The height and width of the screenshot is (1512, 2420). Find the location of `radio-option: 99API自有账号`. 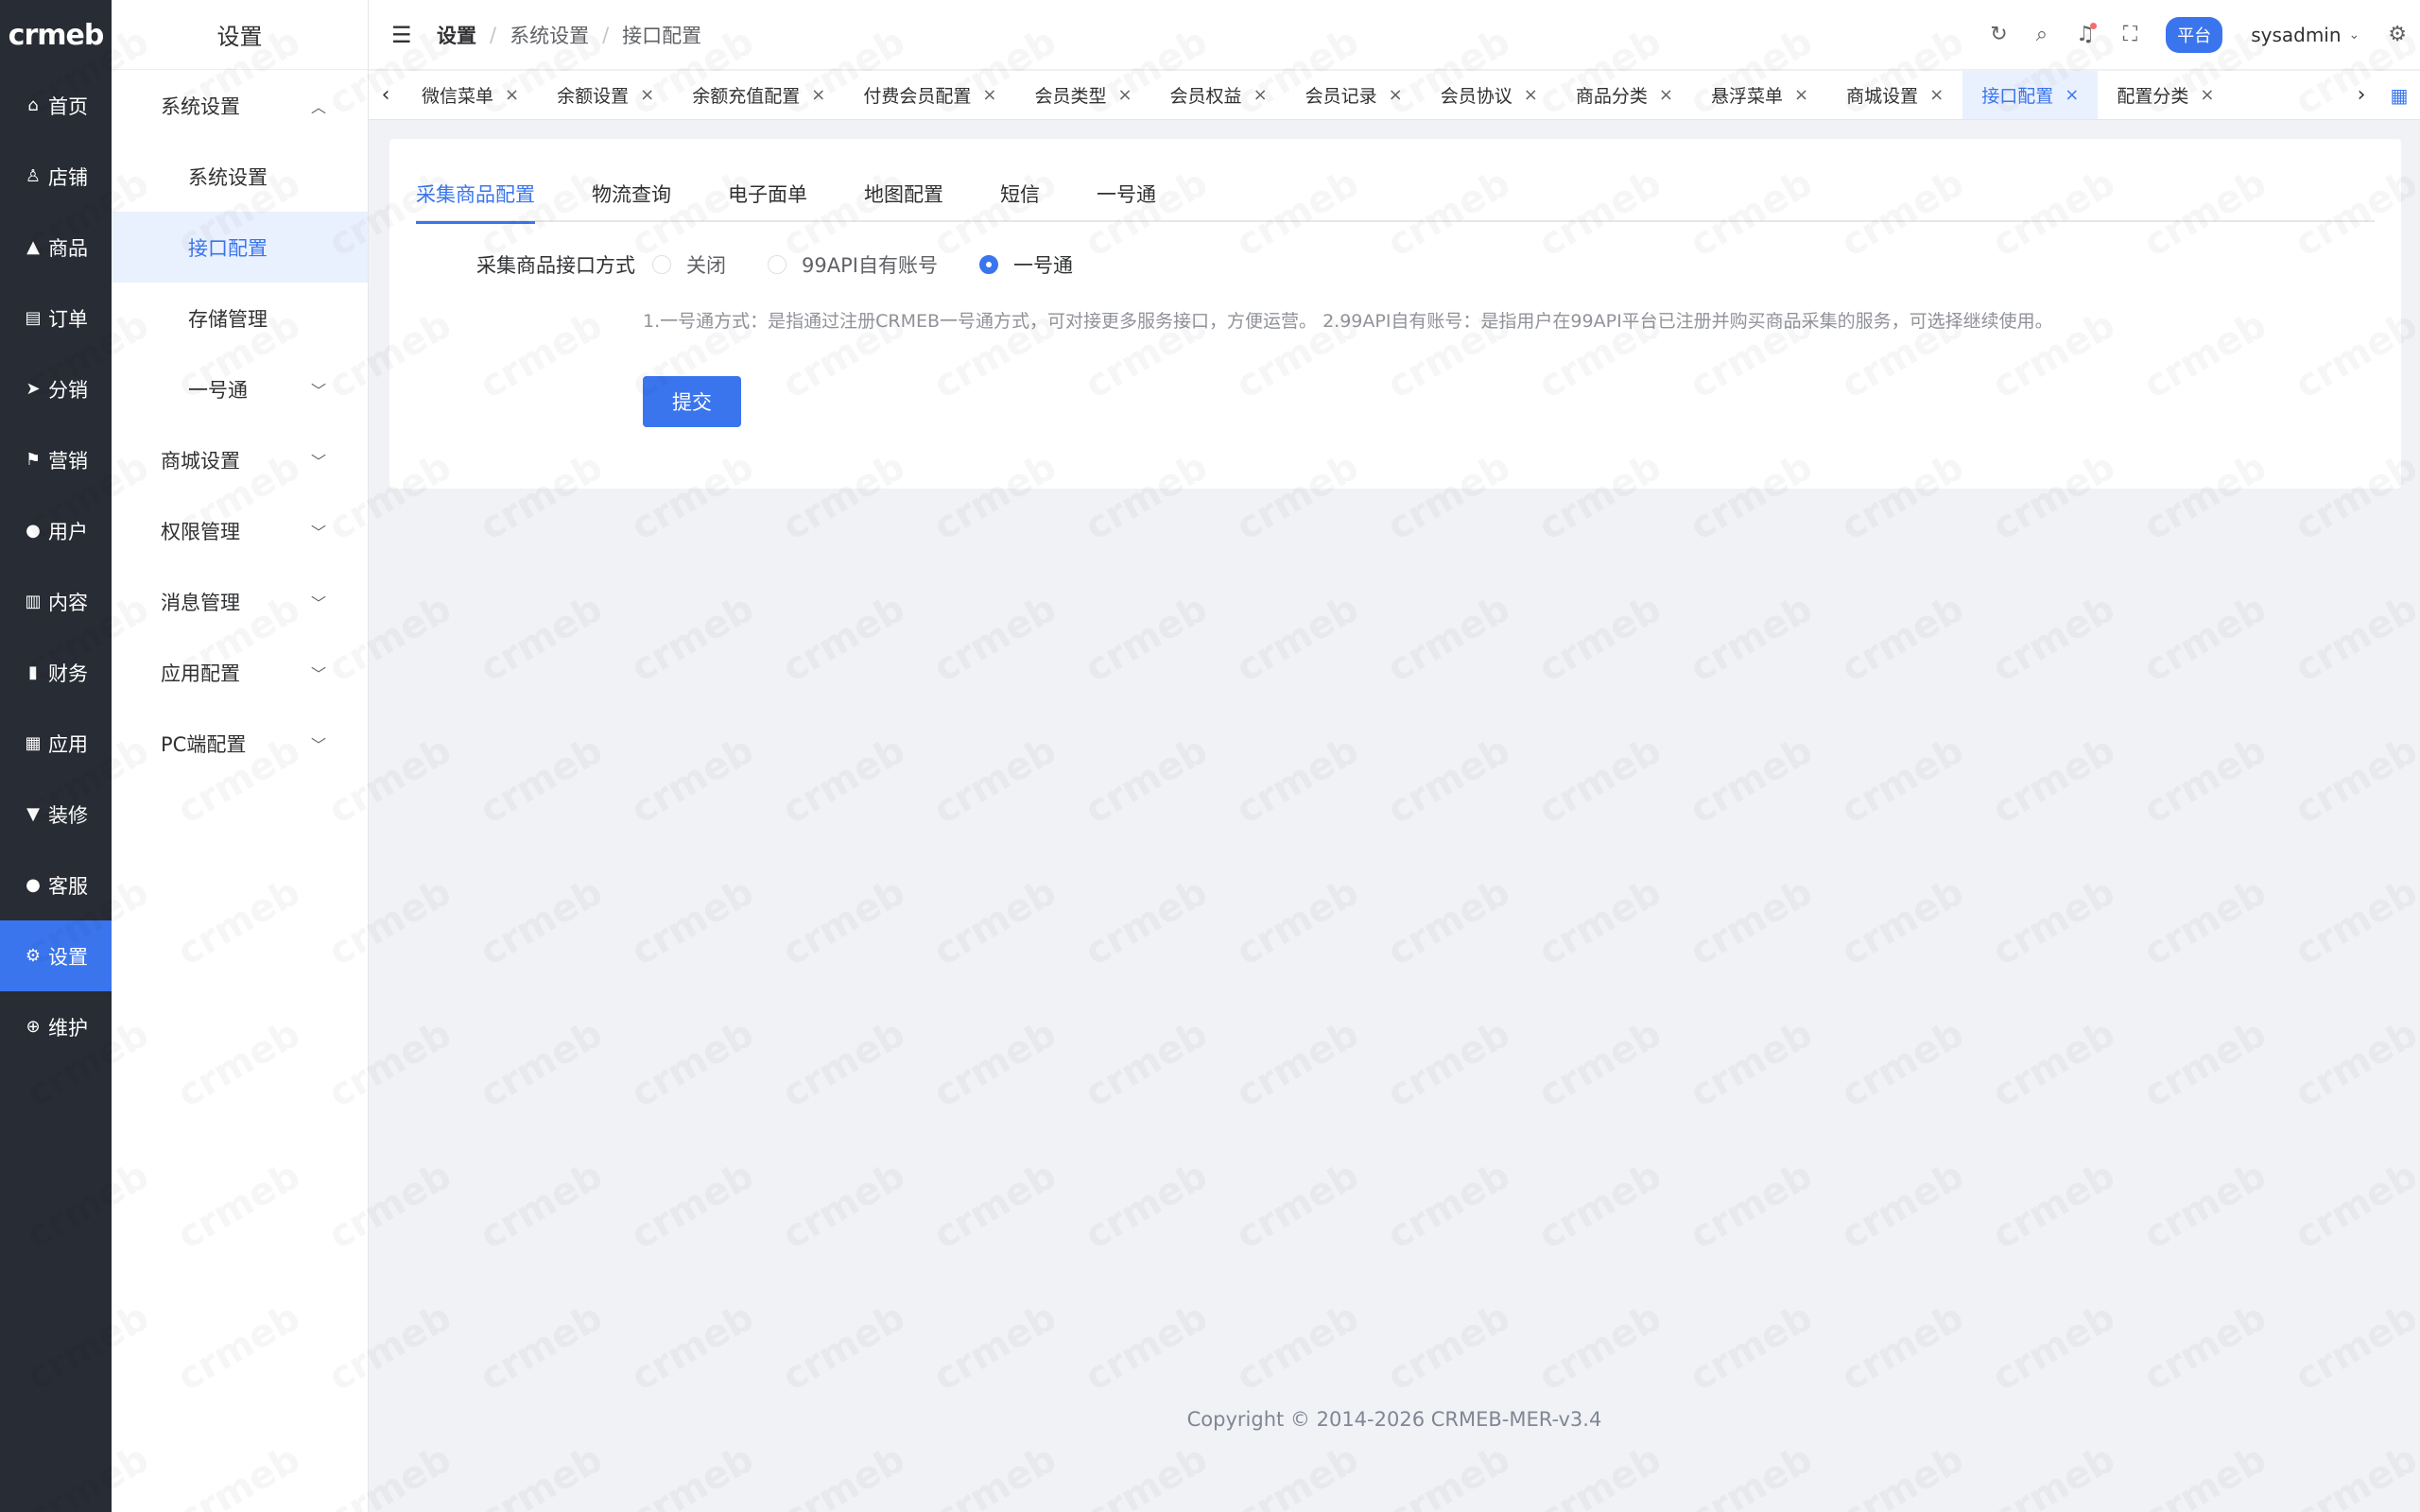

radio-option: 99API自有账号 is located at coordinates (853, 264).